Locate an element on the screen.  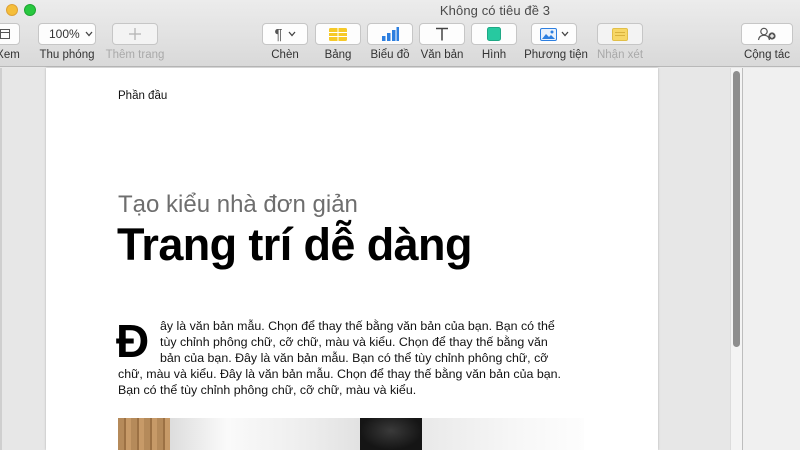
collaborate-label: Cộng tác is located at coordinates (767, 55).